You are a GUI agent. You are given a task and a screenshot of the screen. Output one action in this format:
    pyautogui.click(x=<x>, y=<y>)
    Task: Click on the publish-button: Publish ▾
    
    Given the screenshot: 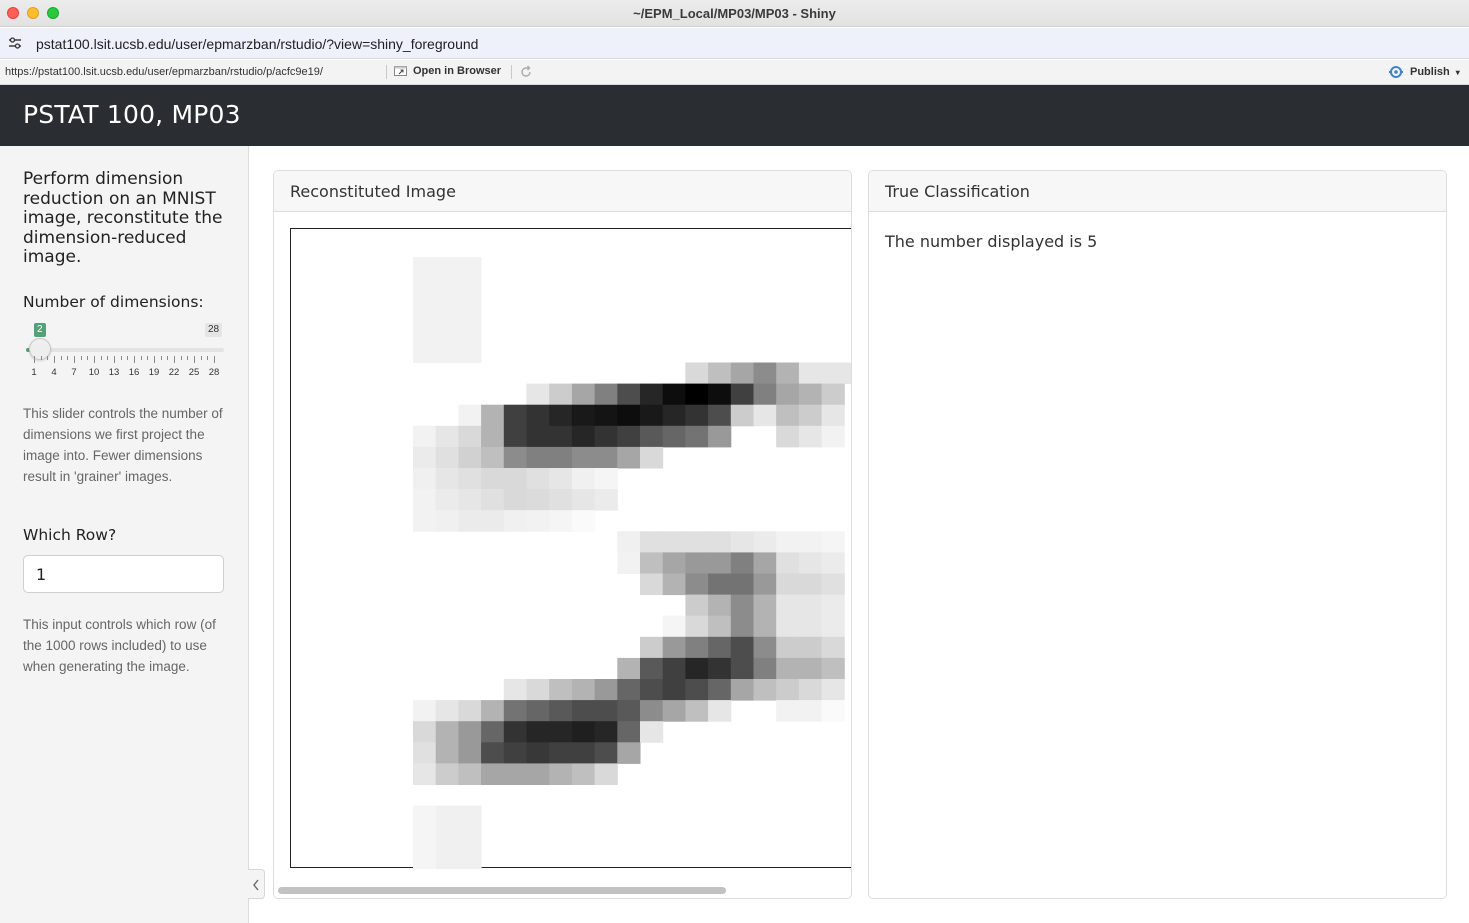 What is the action you would take?
    pyautogui.click(x=1424, y=72)
    